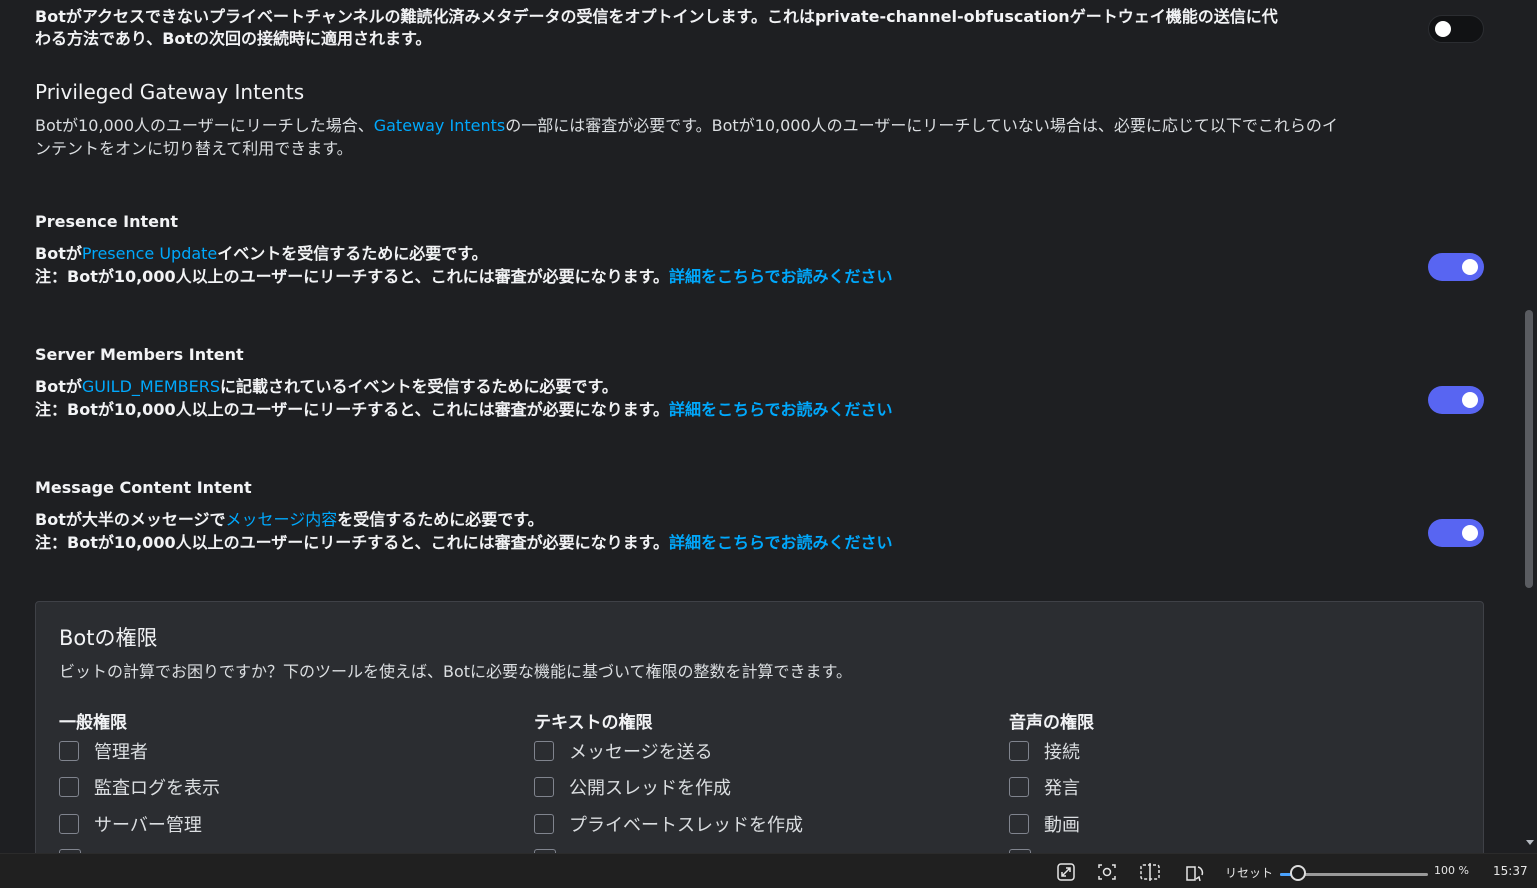 This screenshot has height=888, width=1537. Describe the element at coordinates (418, 386) in the screenshot. I see `intent-desc-post: に記載されているイベントを受信するために必要です。` at that location.